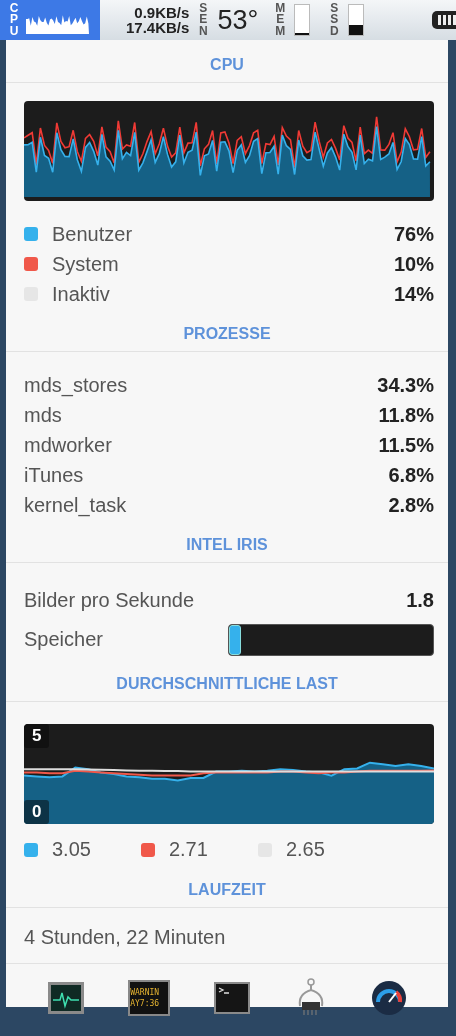 This screenshot has height=1036, width=456. What do you see at coordinates (406, 445) in the screenshot?
I see `process-usage: 11.5%` at bounding box center [406, 445].